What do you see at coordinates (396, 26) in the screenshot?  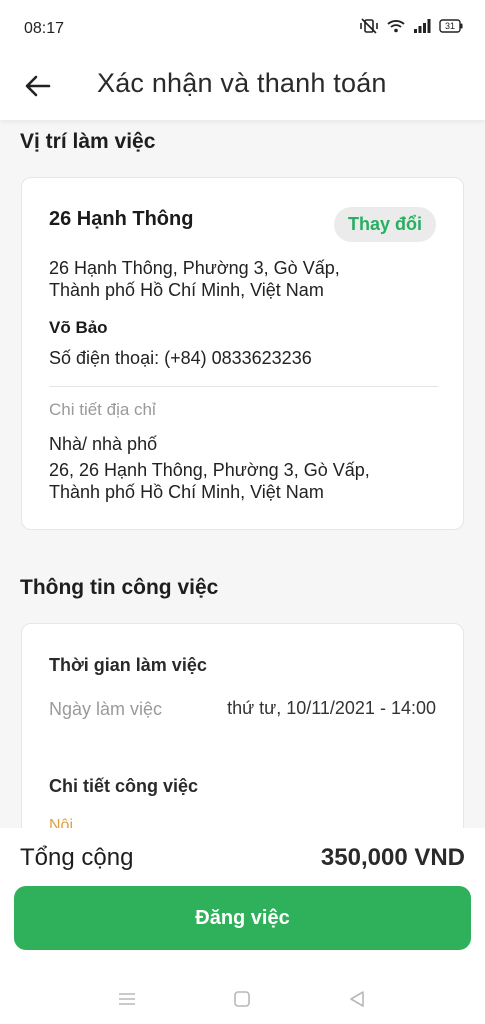 I see `wifi-icon` at bounding box center [396, 26].